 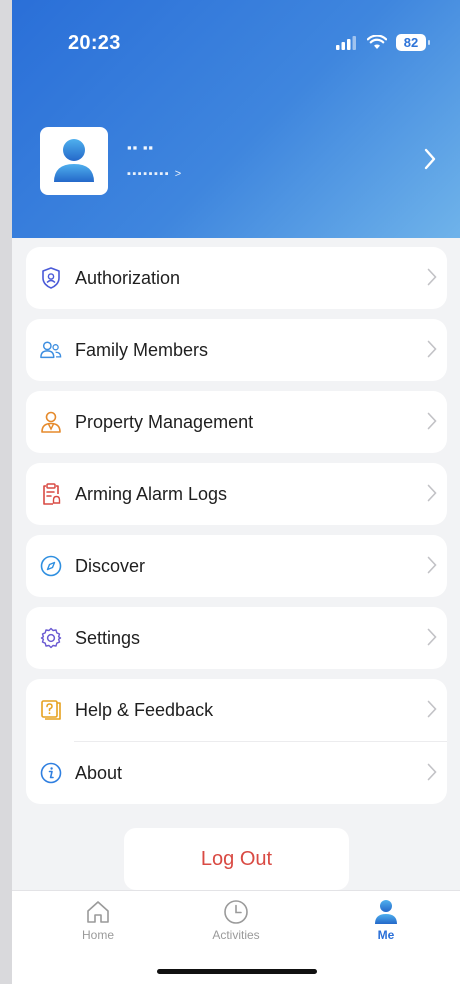 I want to click on tab-me: Me, so click(x=386, y=920).